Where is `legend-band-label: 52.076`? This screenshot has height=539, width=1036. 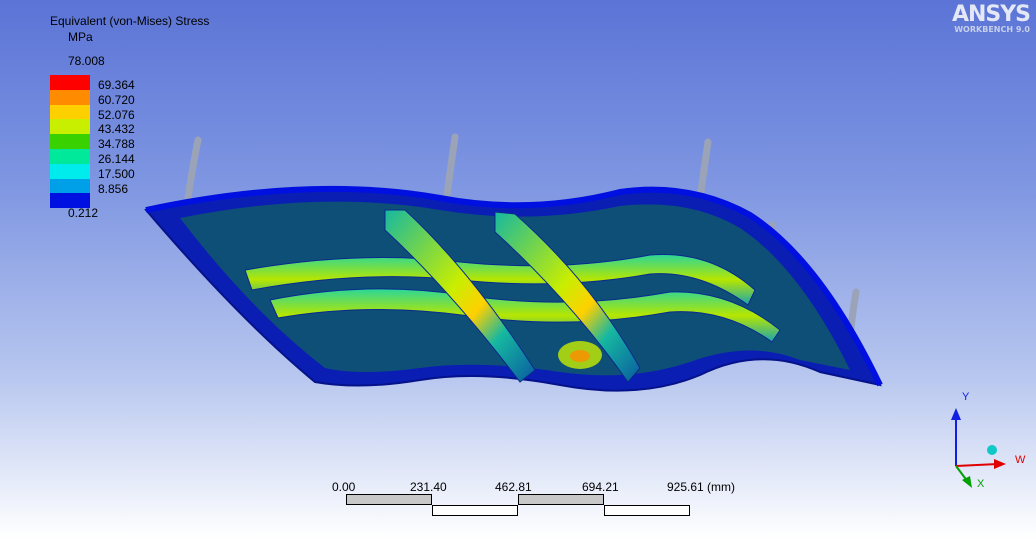 legend-band-label: 52.076 is located at coordinates (116, 114).